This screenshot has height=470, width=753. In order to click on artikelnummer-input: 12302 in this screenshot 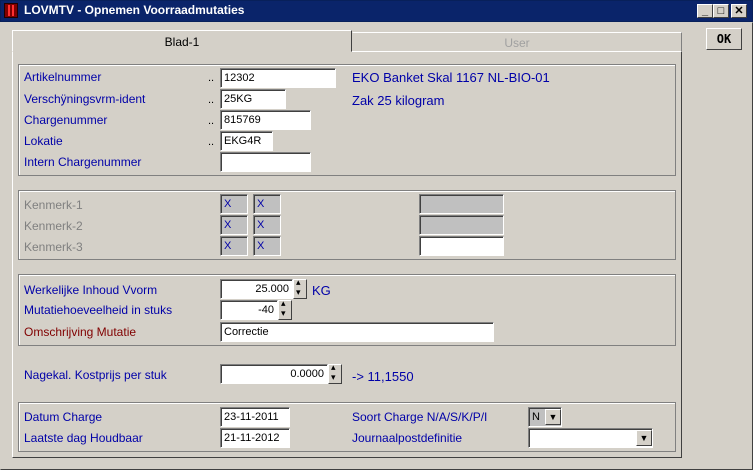, I will do `click(278, 78)`.